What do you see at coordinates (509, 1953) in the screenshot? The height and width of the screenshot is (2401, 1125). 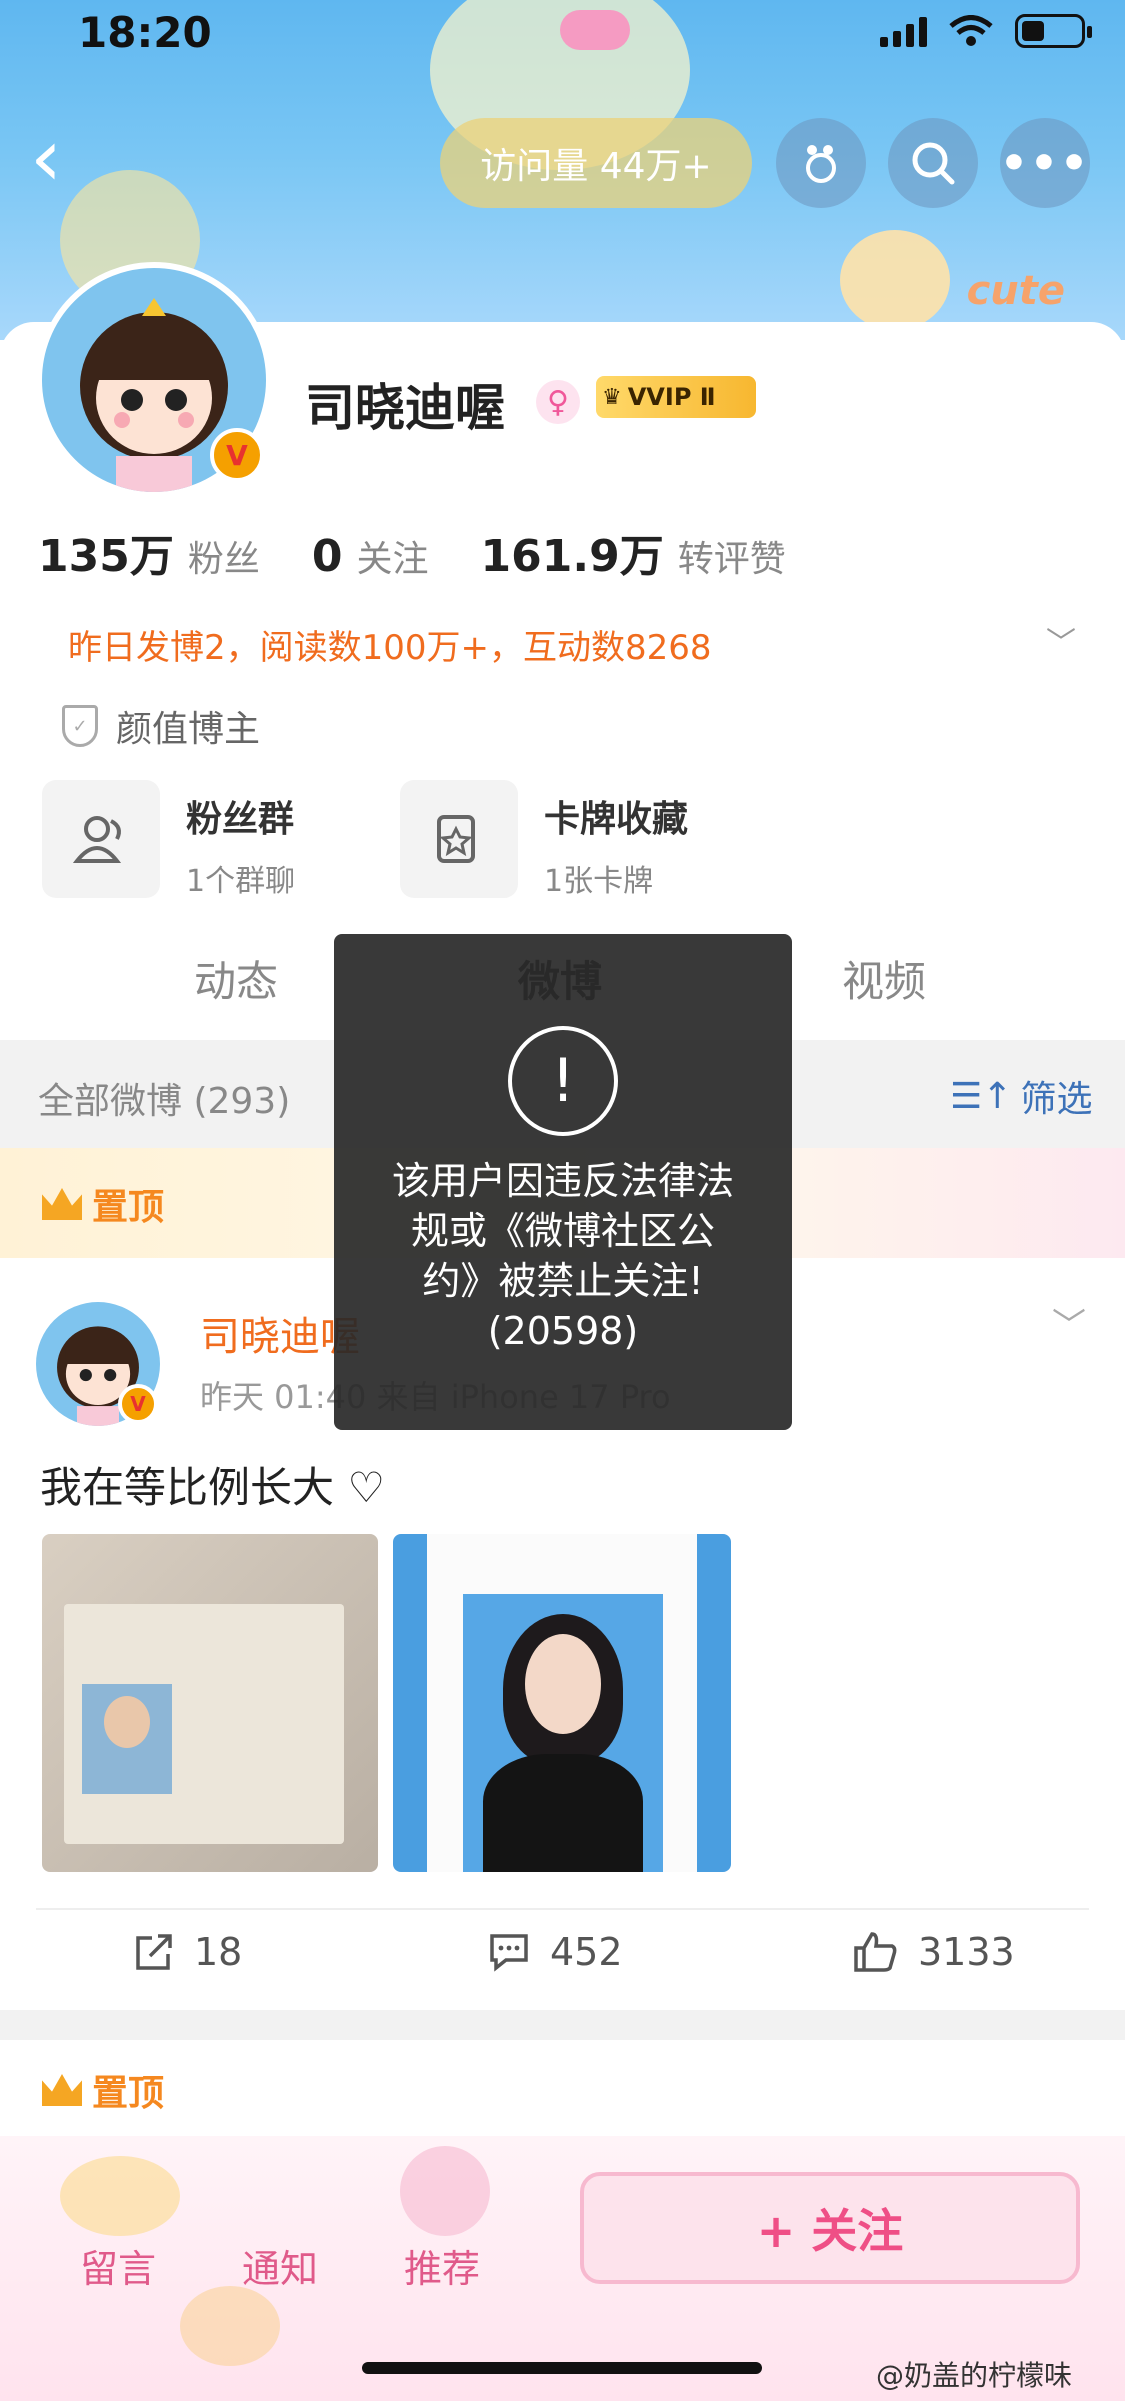 I see `comment-icon` at bounding box center [509, 1953].